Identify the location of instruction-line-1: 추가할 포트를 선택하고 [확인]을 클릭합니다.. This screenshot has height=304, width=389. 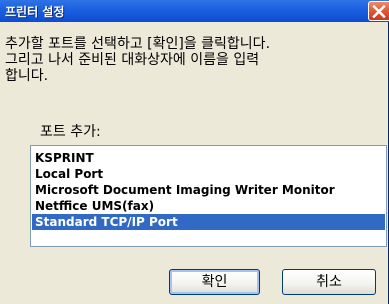
(138, 44).